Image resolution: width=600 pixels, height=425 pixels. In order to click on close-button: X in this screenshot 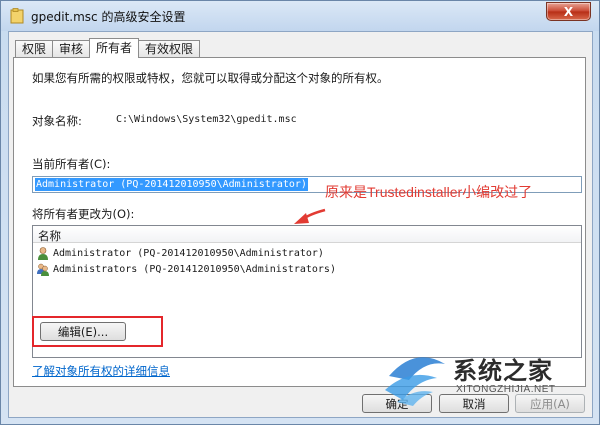, I will do `click(568, 11)`.